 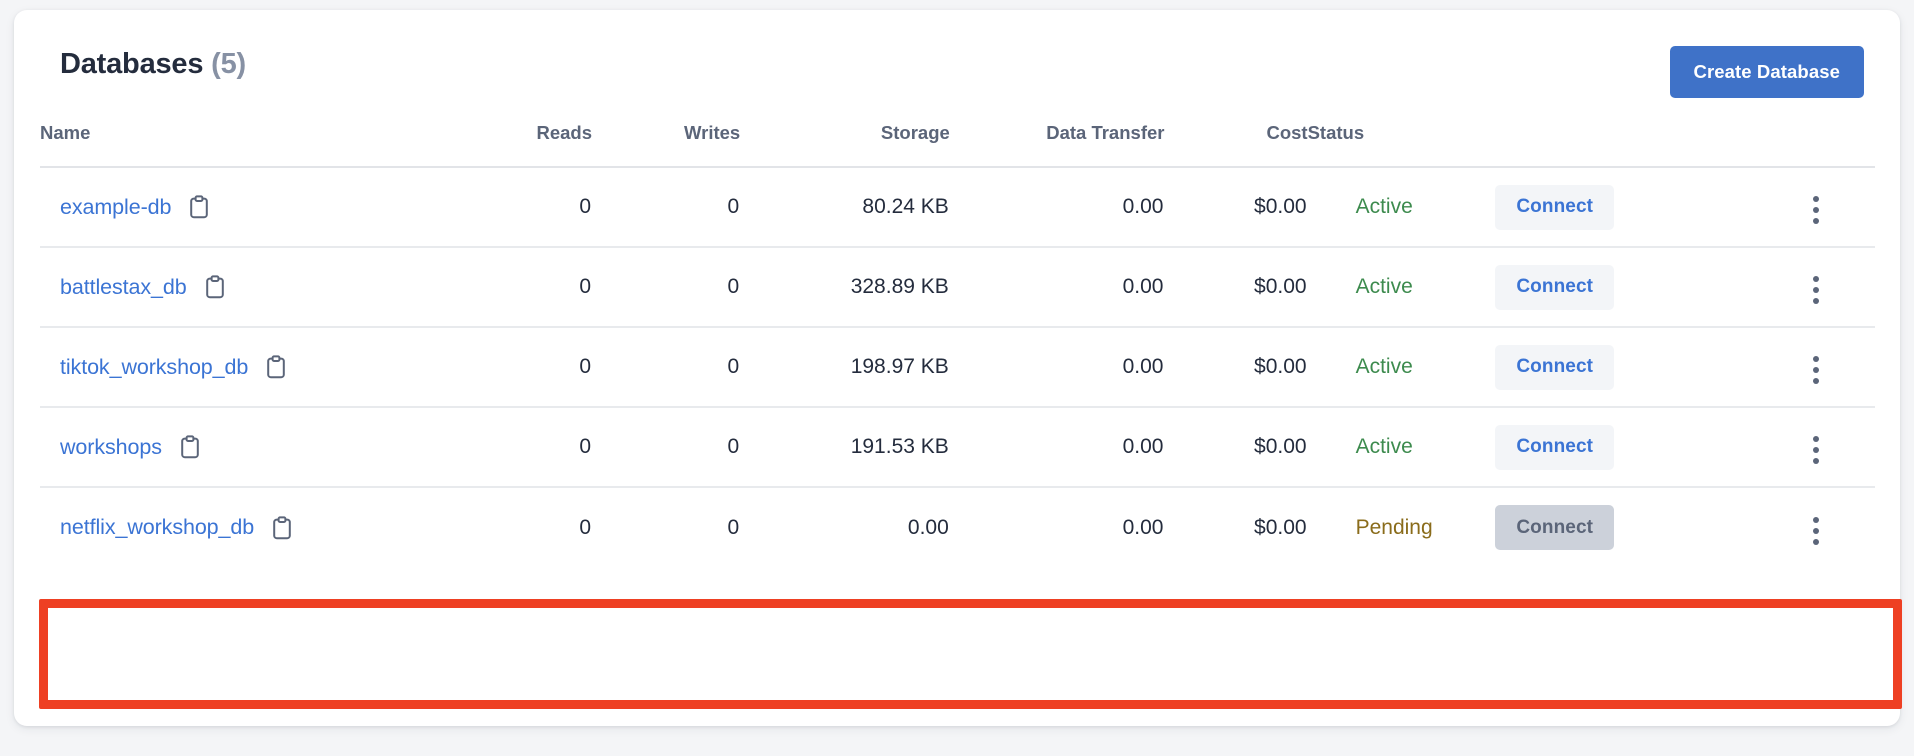 I want to click on create-database-button: Create Database, so click(x=1766, y=72).